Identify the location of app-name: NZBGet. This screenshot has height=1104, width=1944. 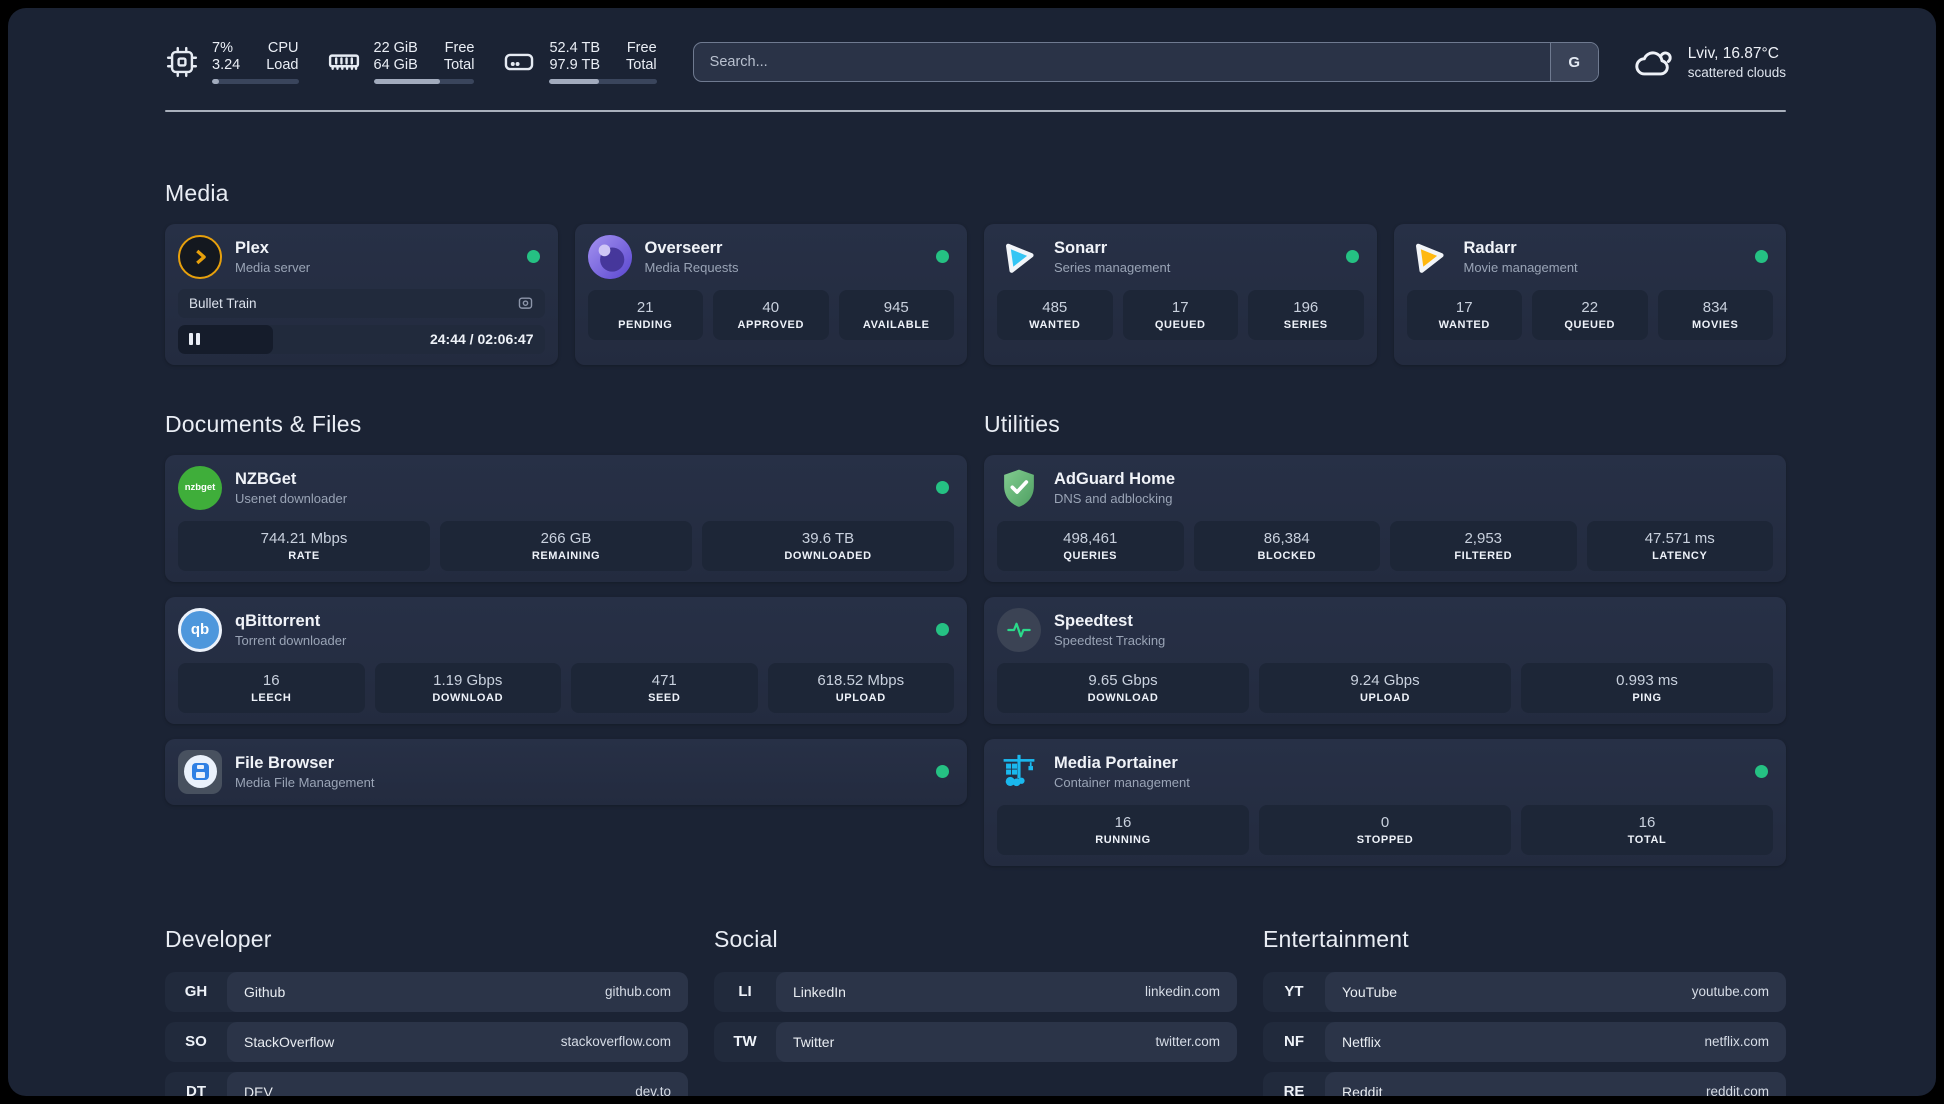
(266, 478).